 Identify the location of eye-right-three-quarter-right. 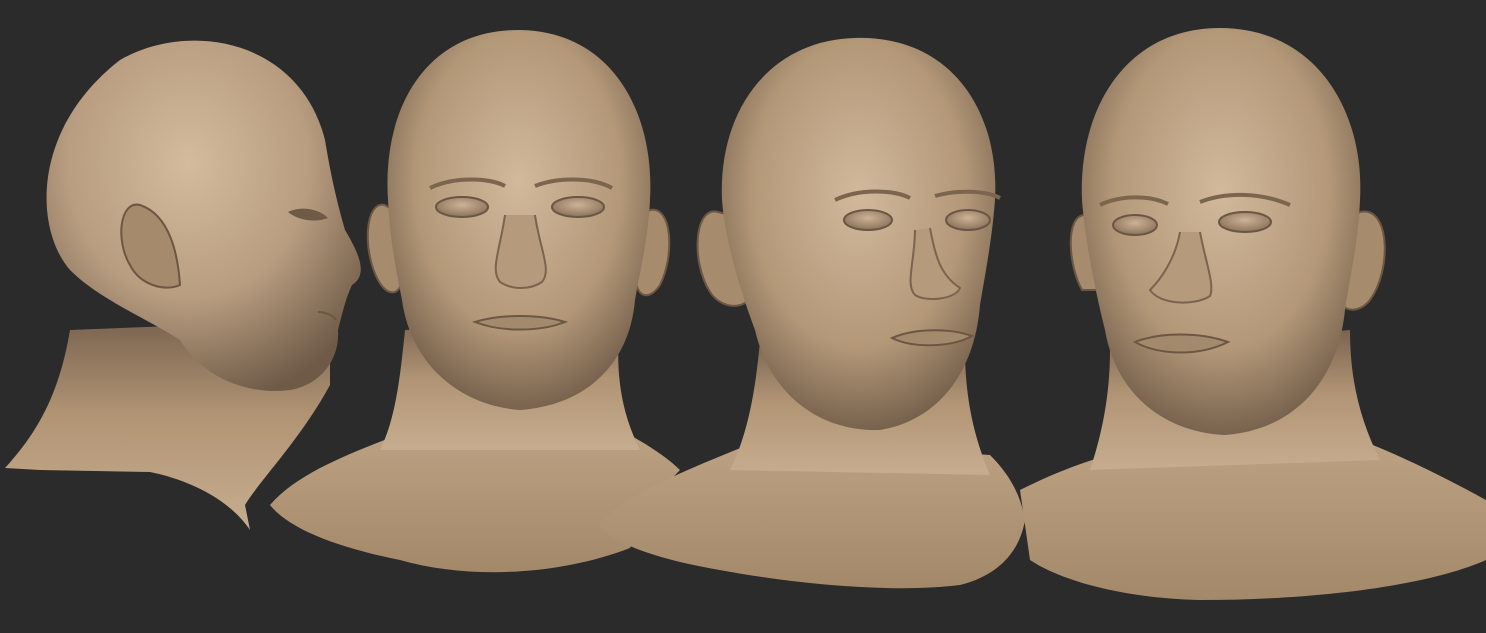
(1245, 222).